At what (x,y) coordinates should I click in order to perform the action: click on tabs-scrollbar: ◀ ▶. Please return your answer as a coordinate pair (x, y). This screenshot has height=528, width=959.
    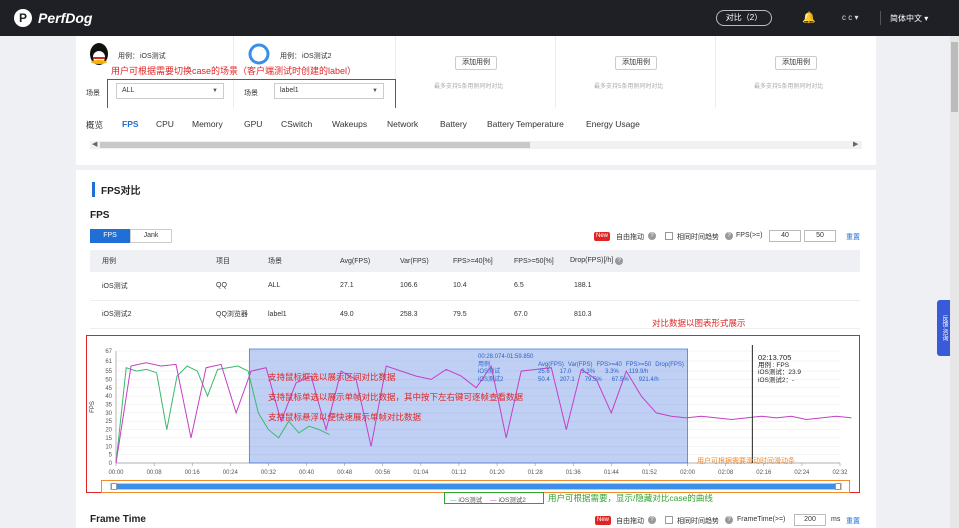
    Looking at the image, I should click on (476, 145).